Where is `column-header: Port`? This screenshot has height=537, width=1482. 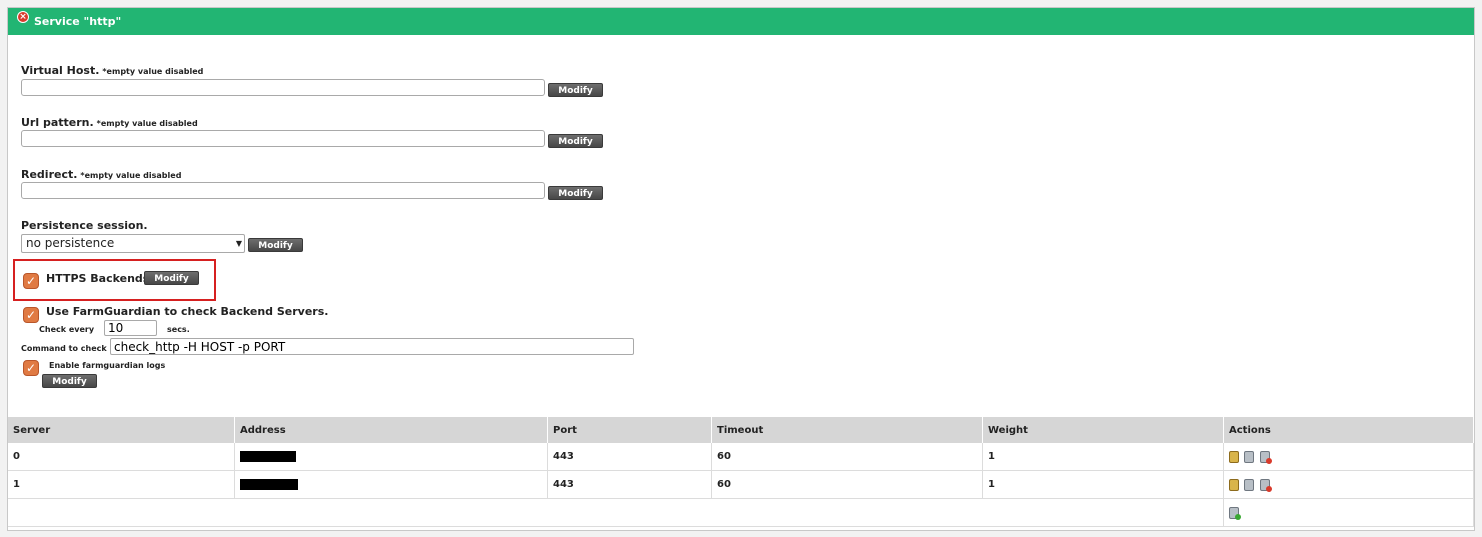
column-header: Port is located at coordinates (629, 430).